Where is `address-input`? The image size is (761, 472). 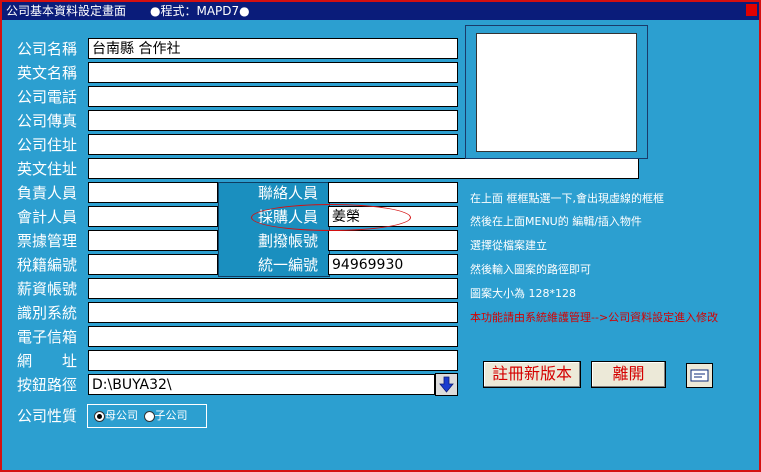
address-input is located at coordinates (273, 144).